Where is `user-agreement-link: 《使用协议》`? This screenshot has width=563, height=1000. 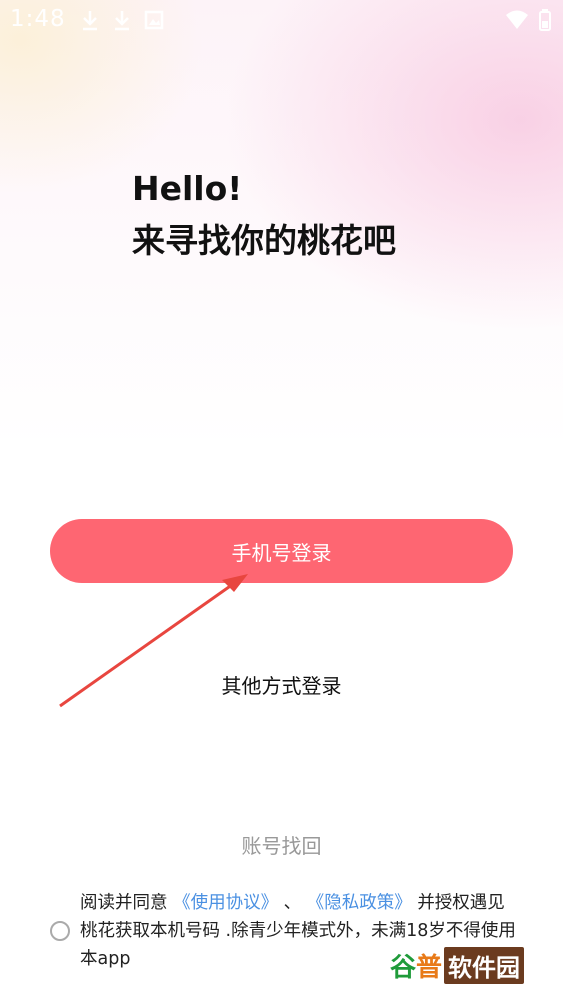 user-agreement-link: 《使用协议》 is located at coordinates (225, 903).